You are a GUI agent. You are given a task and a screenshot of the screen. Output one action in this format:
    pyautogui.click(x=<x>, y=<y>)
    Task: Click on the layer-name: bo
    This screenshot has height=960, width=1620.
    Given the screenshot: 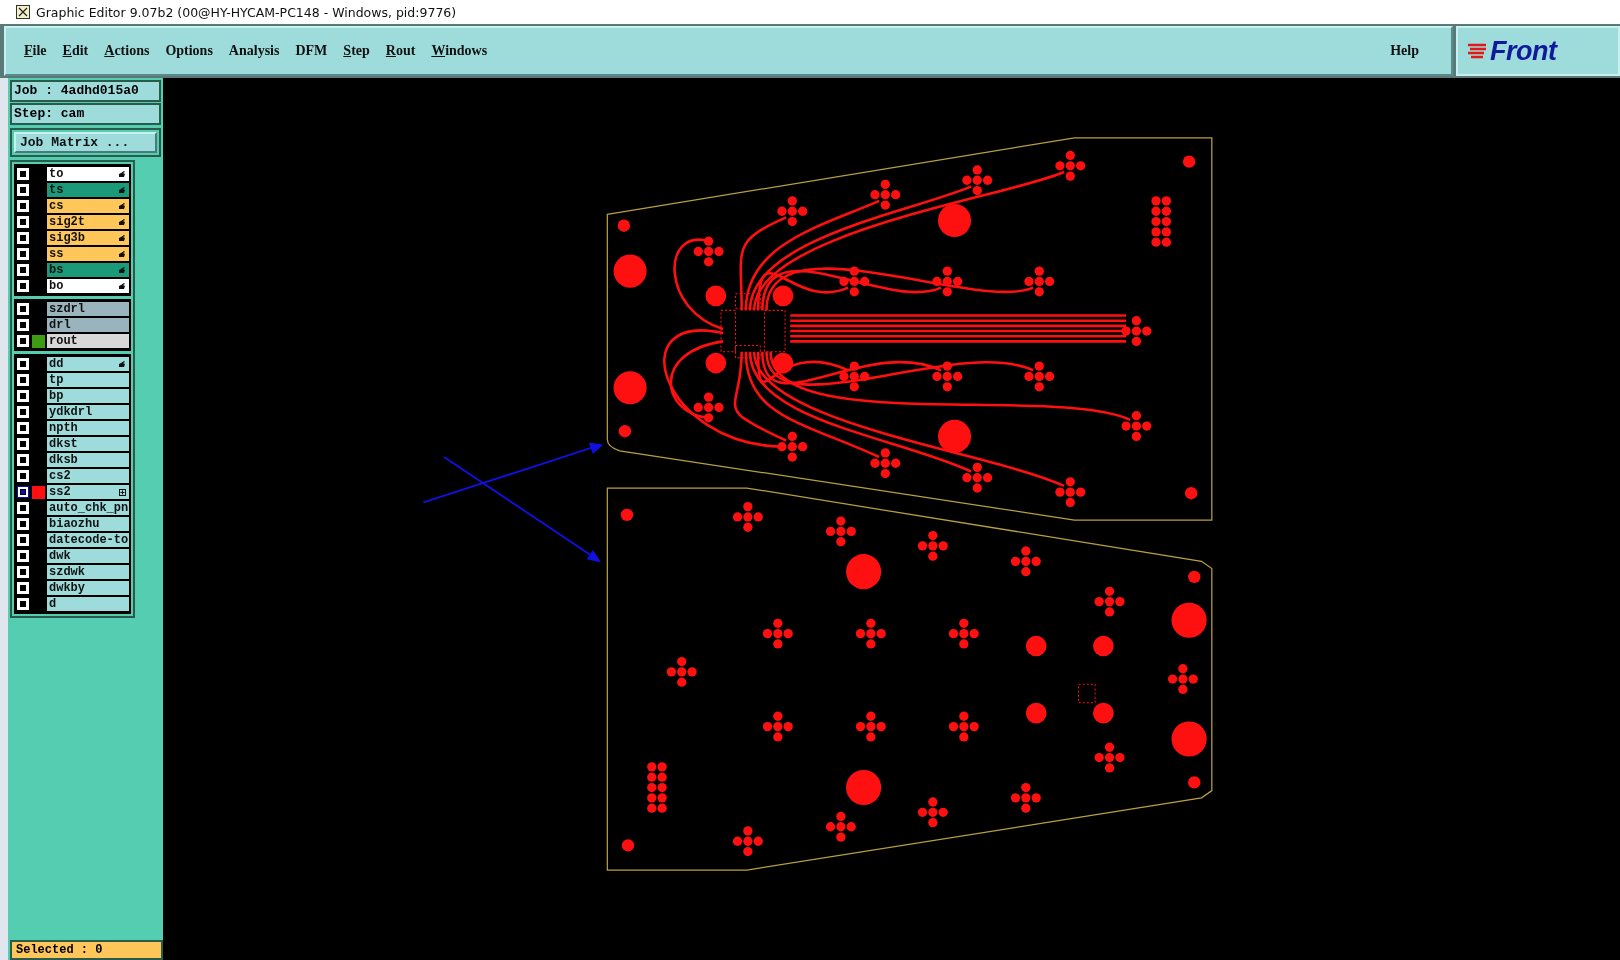 What is the action you would take?
    pyautogui.click(x=88, y=286)
    